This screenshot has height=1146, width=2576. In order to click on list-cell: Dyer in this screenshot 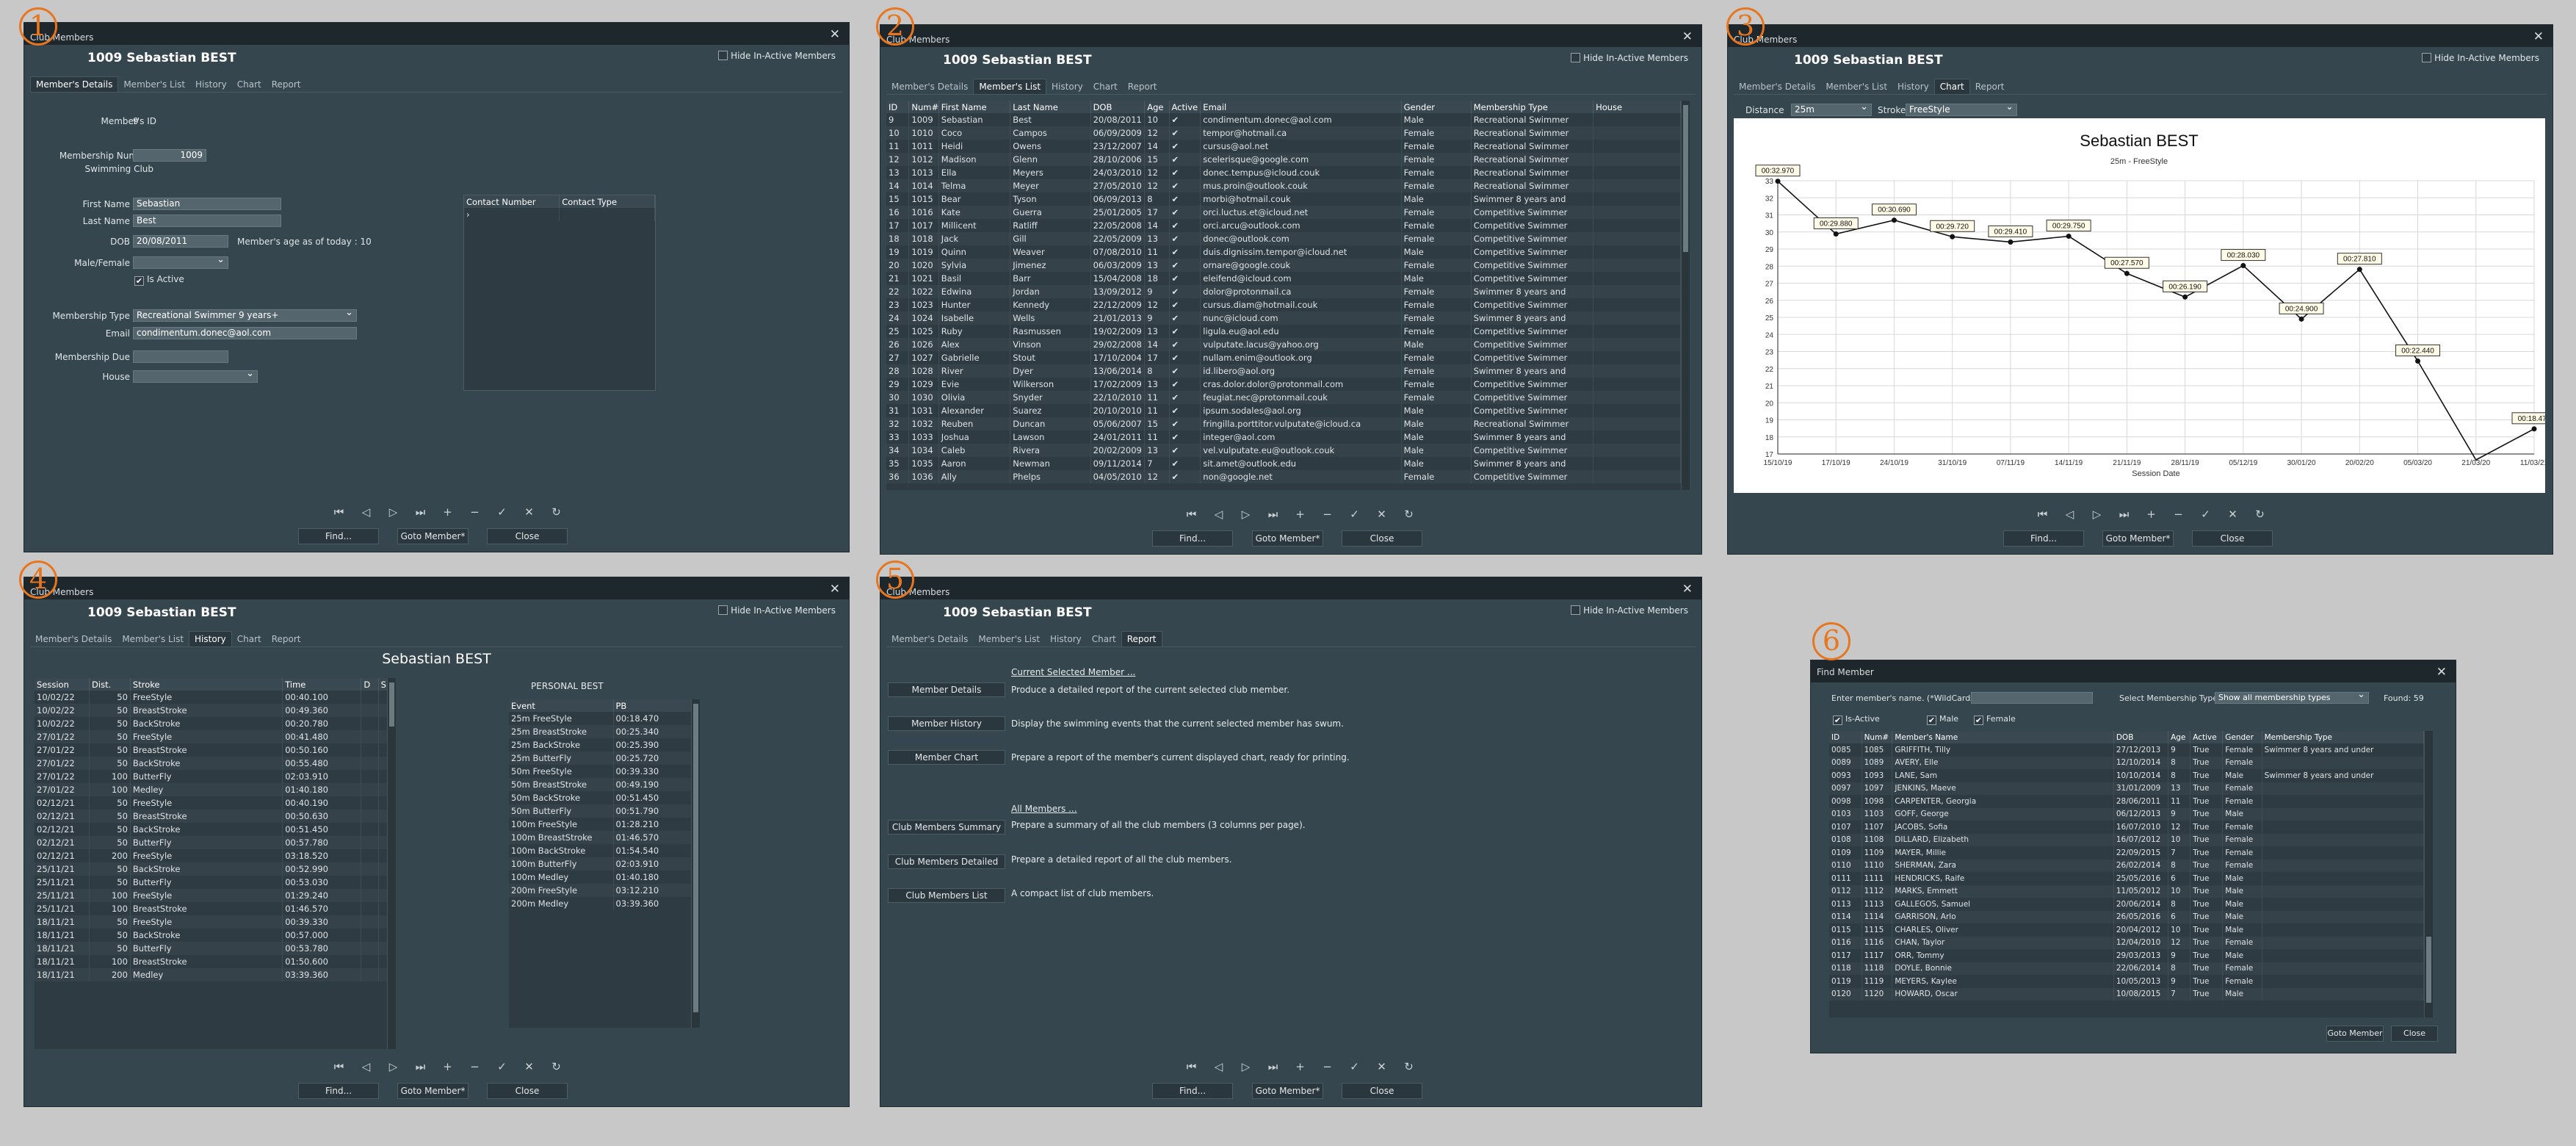, I will do `click(1050, 371)`.